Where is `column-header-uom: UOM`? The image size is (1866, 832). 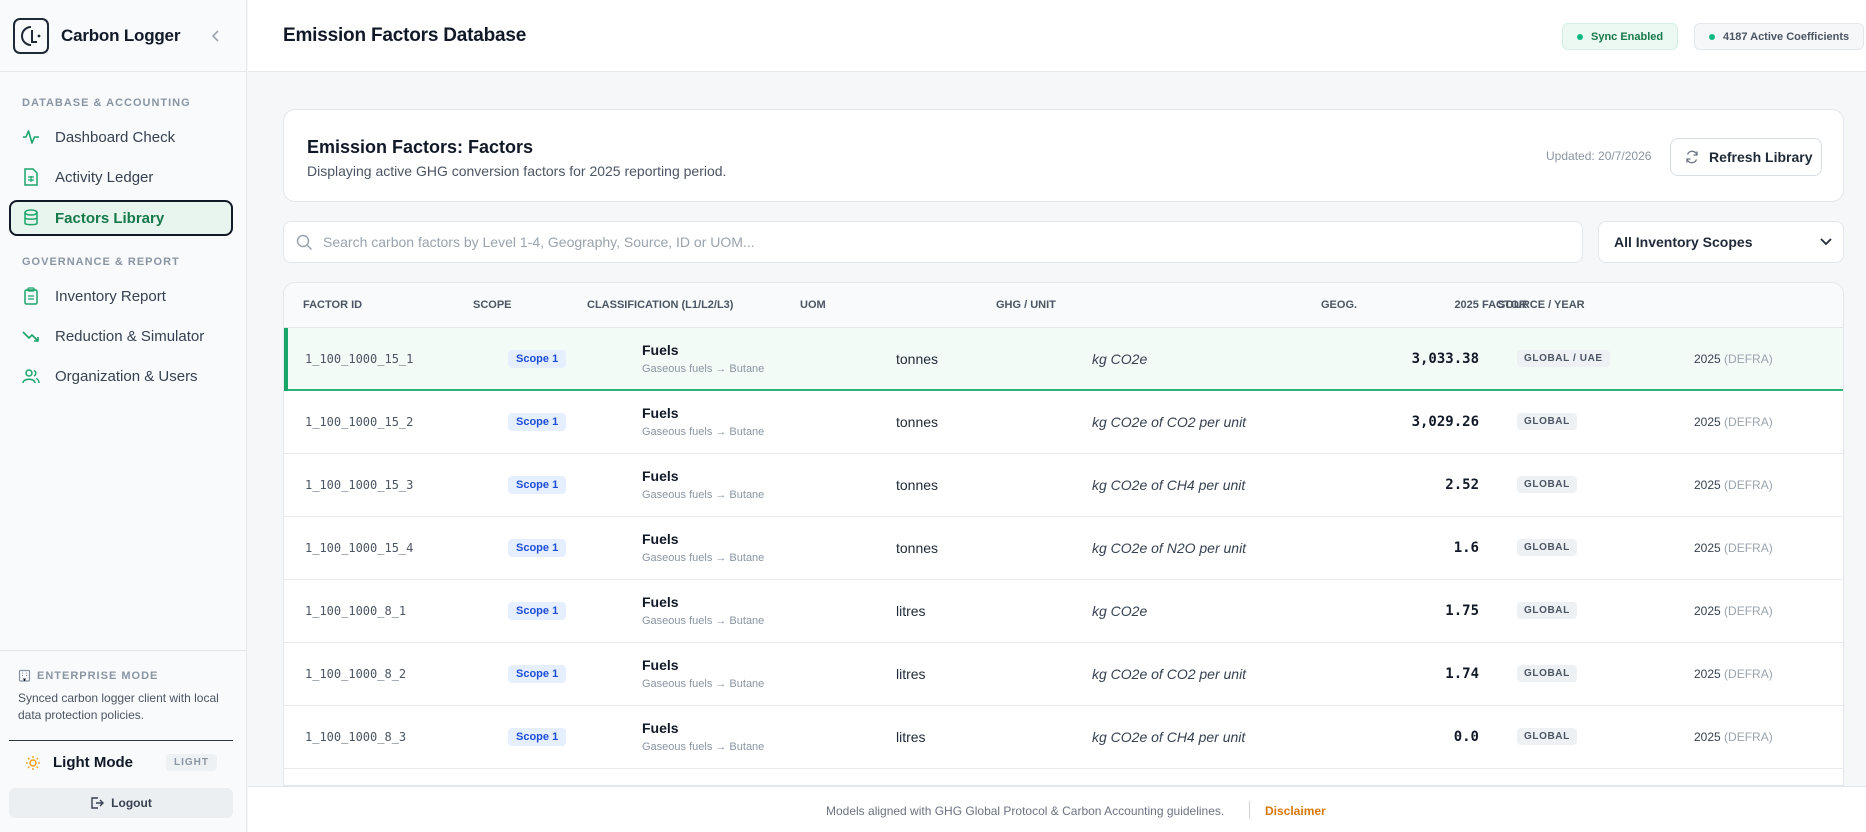
column-header-uom: UOM is located at coordinates (813, 305).